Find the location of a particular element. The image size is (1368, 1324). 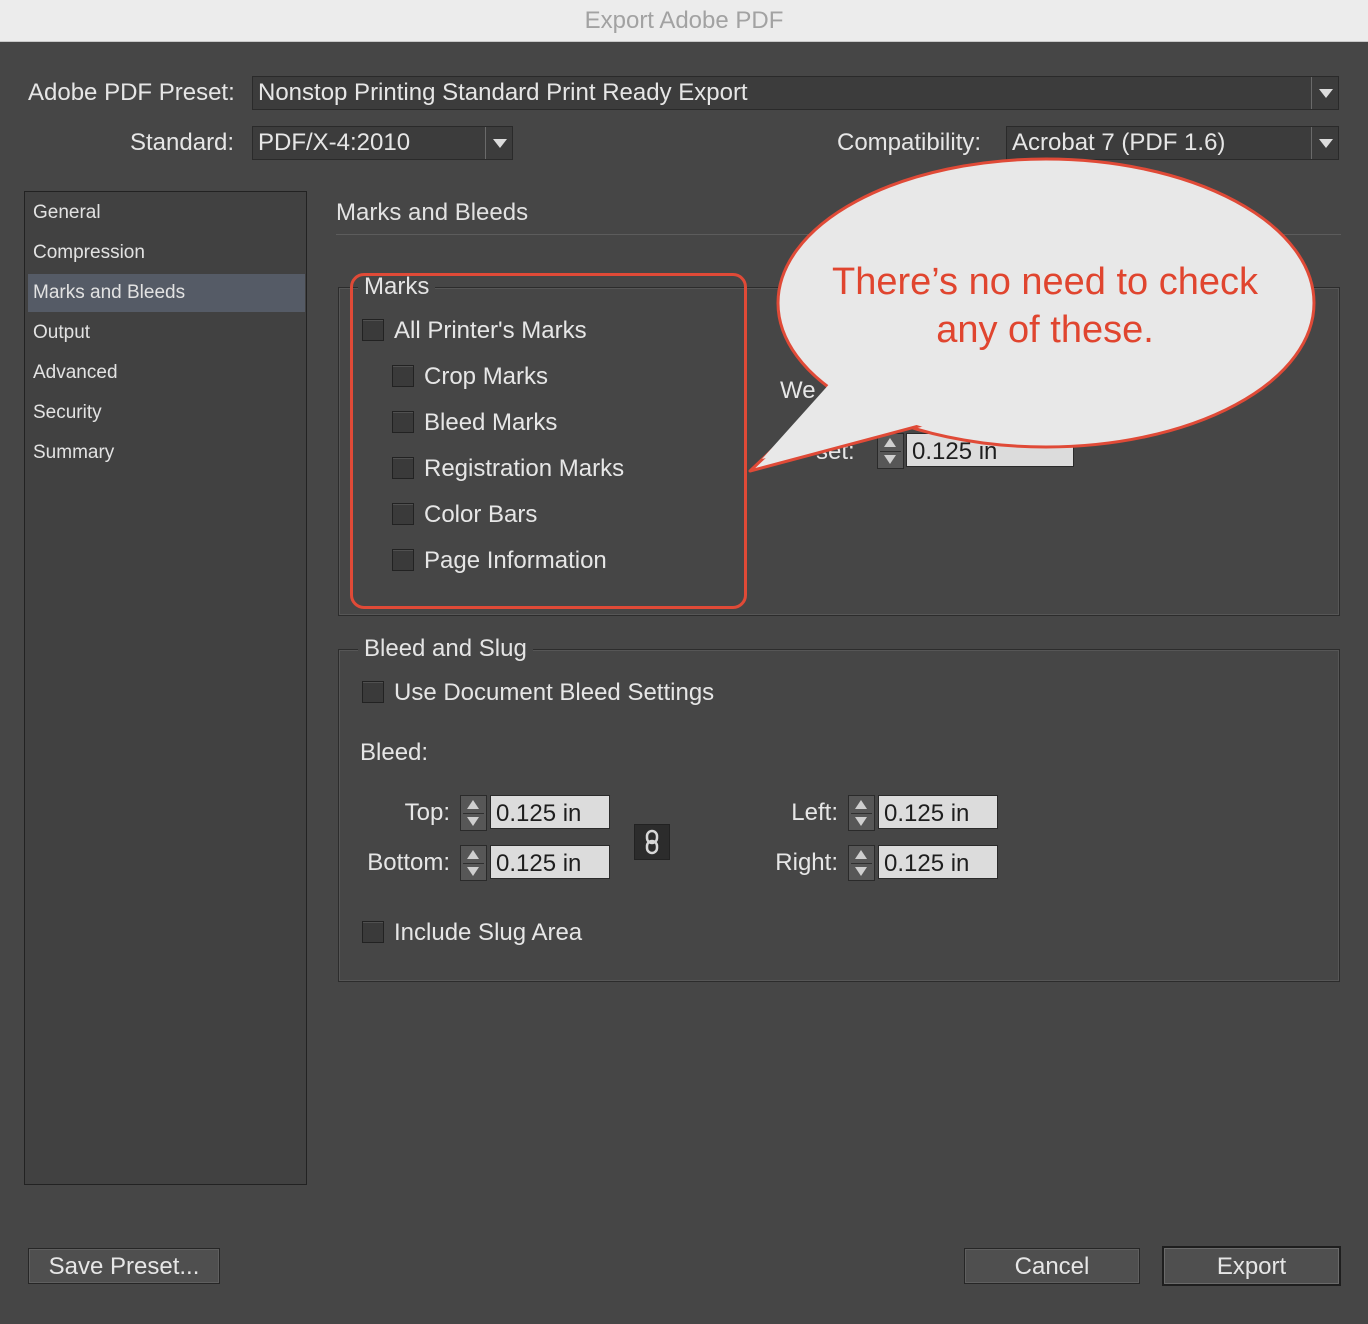

bottom-label: Bottom: is located at coordinates (408, 862).